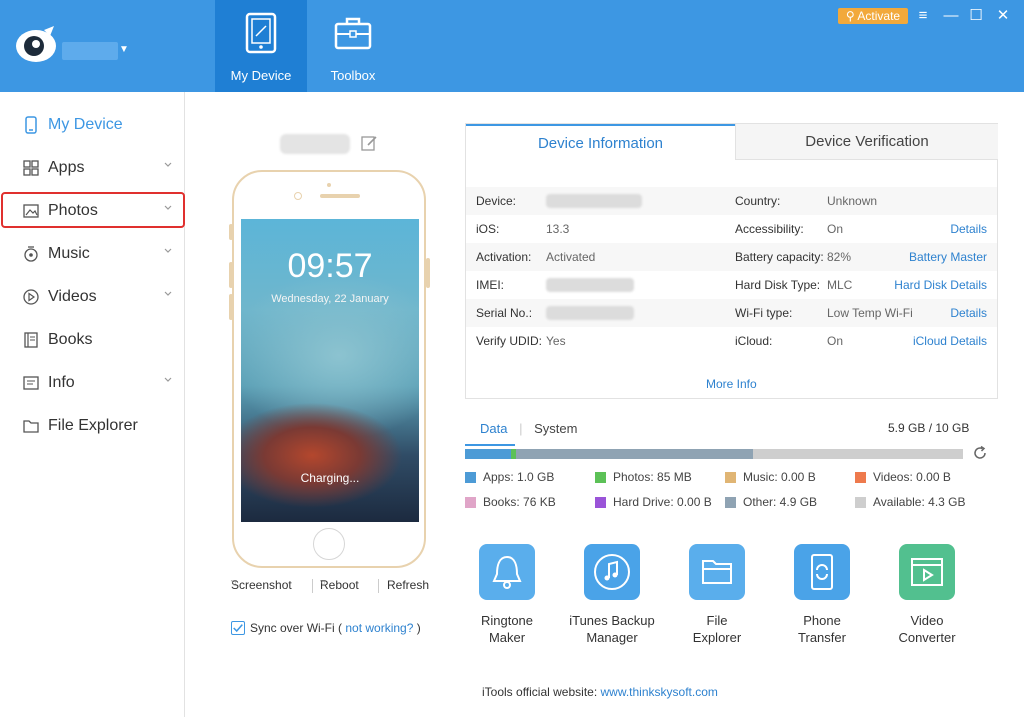 This screenshot has width=1024, height=717. I want to click on tool-label: Phone Transfer, so click(822, 629).